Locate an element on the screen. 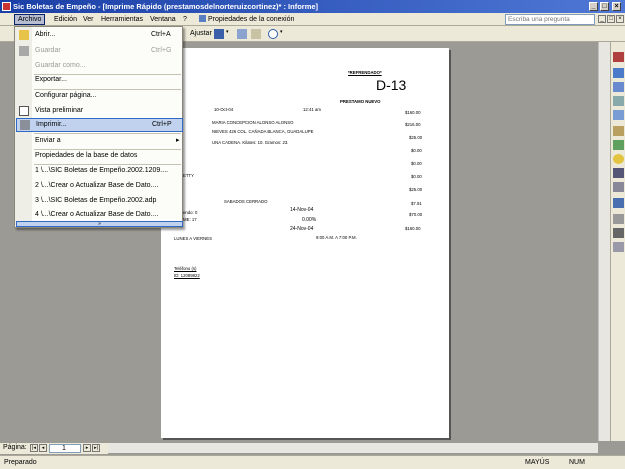  id-label: ID: 12089822 is located at coordinates (187, 275).